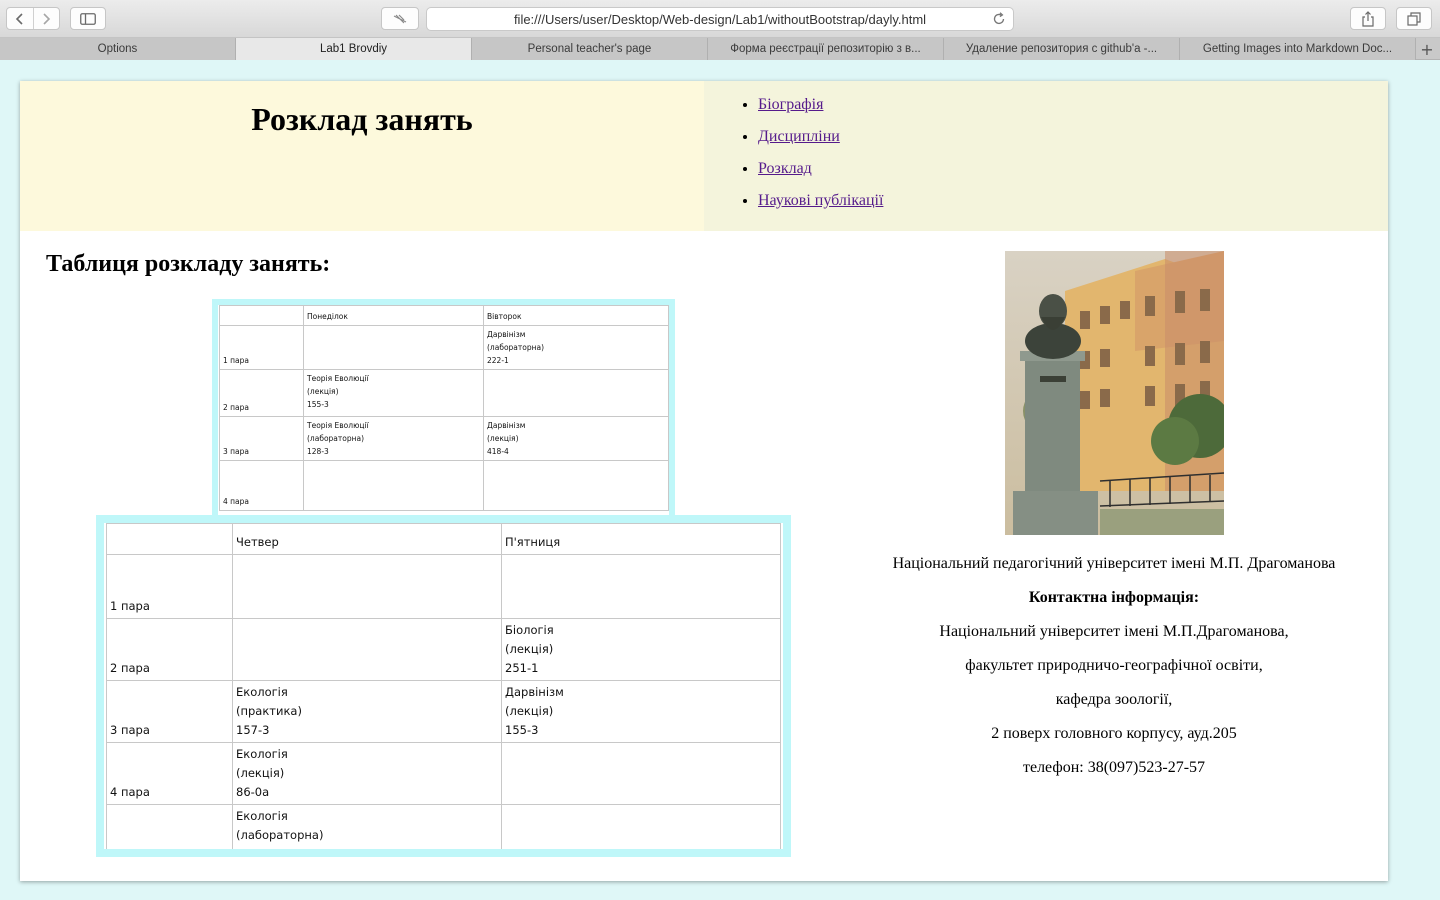 This screenshot has width=1440, height=900. Describe the element at coordinates (820, 174) in the screenshot. I see `nav-item-schedule: Розклад` at that location.